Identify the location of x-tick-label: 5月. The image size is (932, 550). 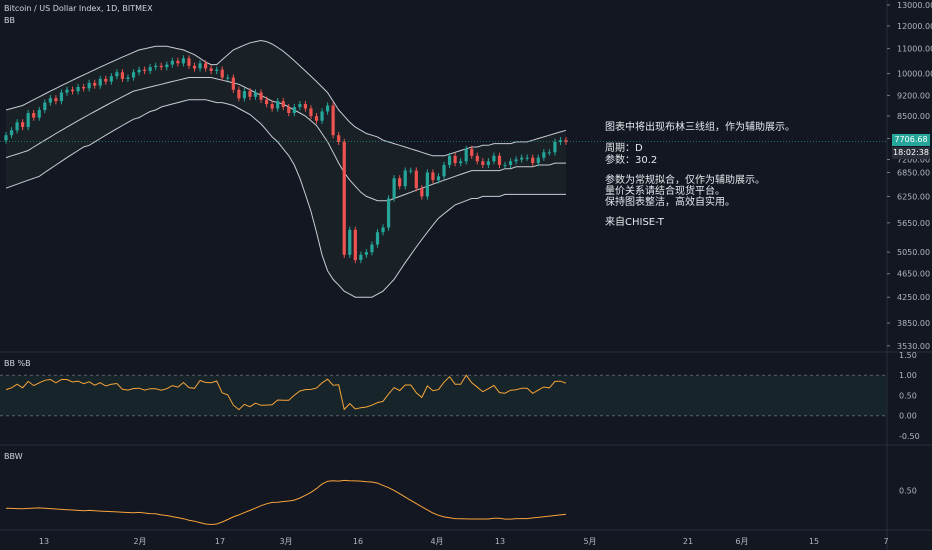
(589, 541).